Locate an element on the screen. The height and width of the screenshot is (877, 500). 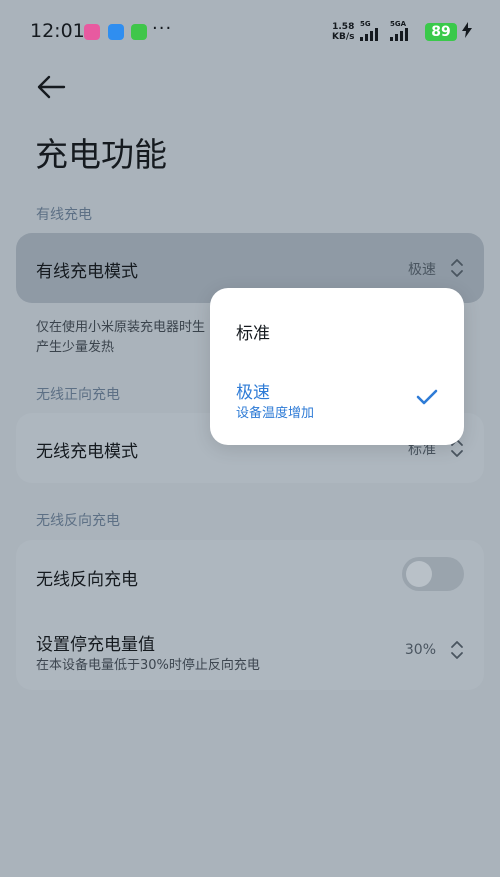
sim2-network-type: 5GA is located at coordinates (398, 24).